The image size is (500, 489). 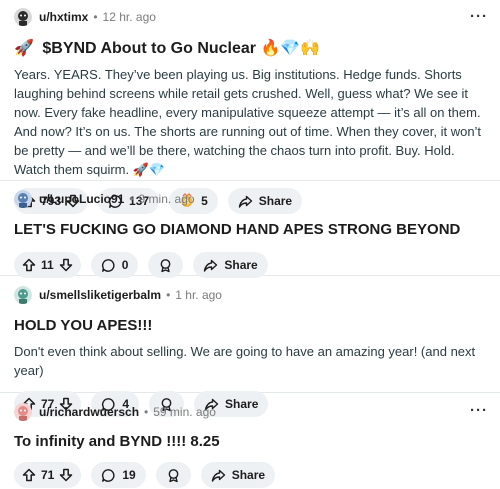 I want to click on post-title: 🚀 $BYND About to Go Nuclear 🔥💎🙌, so click(x=250, y=49).